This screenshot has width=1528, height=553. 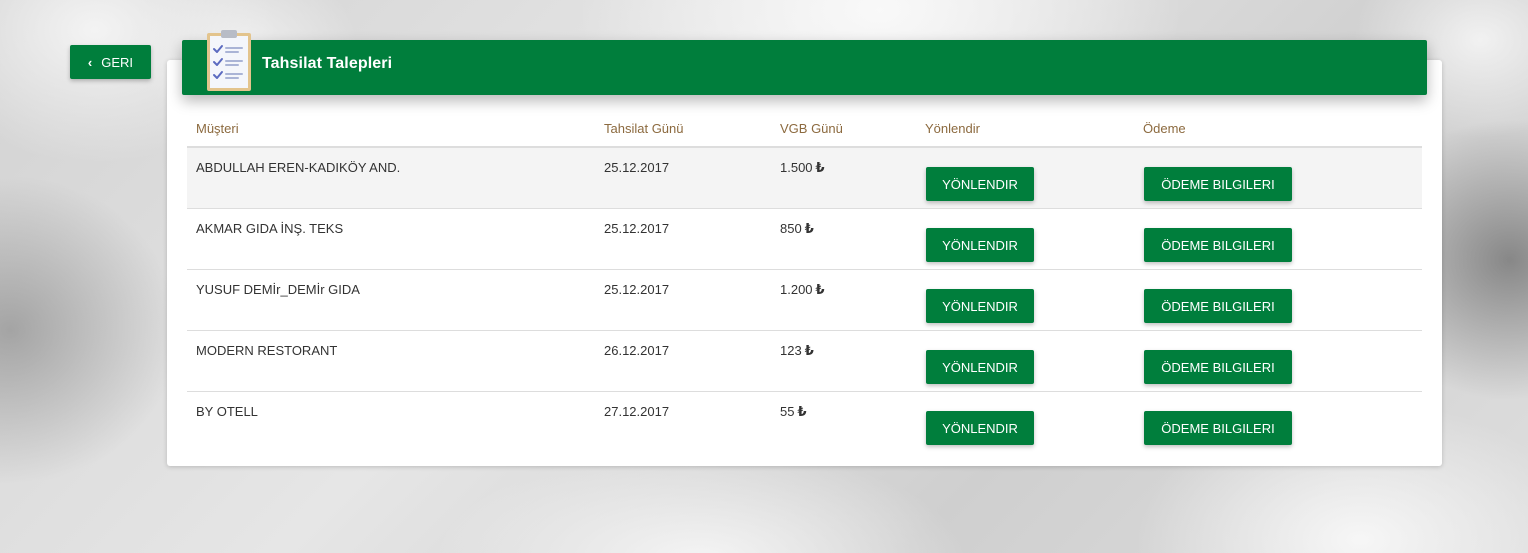 I want to click on column-header-vgb-day: VGB Günü, so click(x=811, y=128).